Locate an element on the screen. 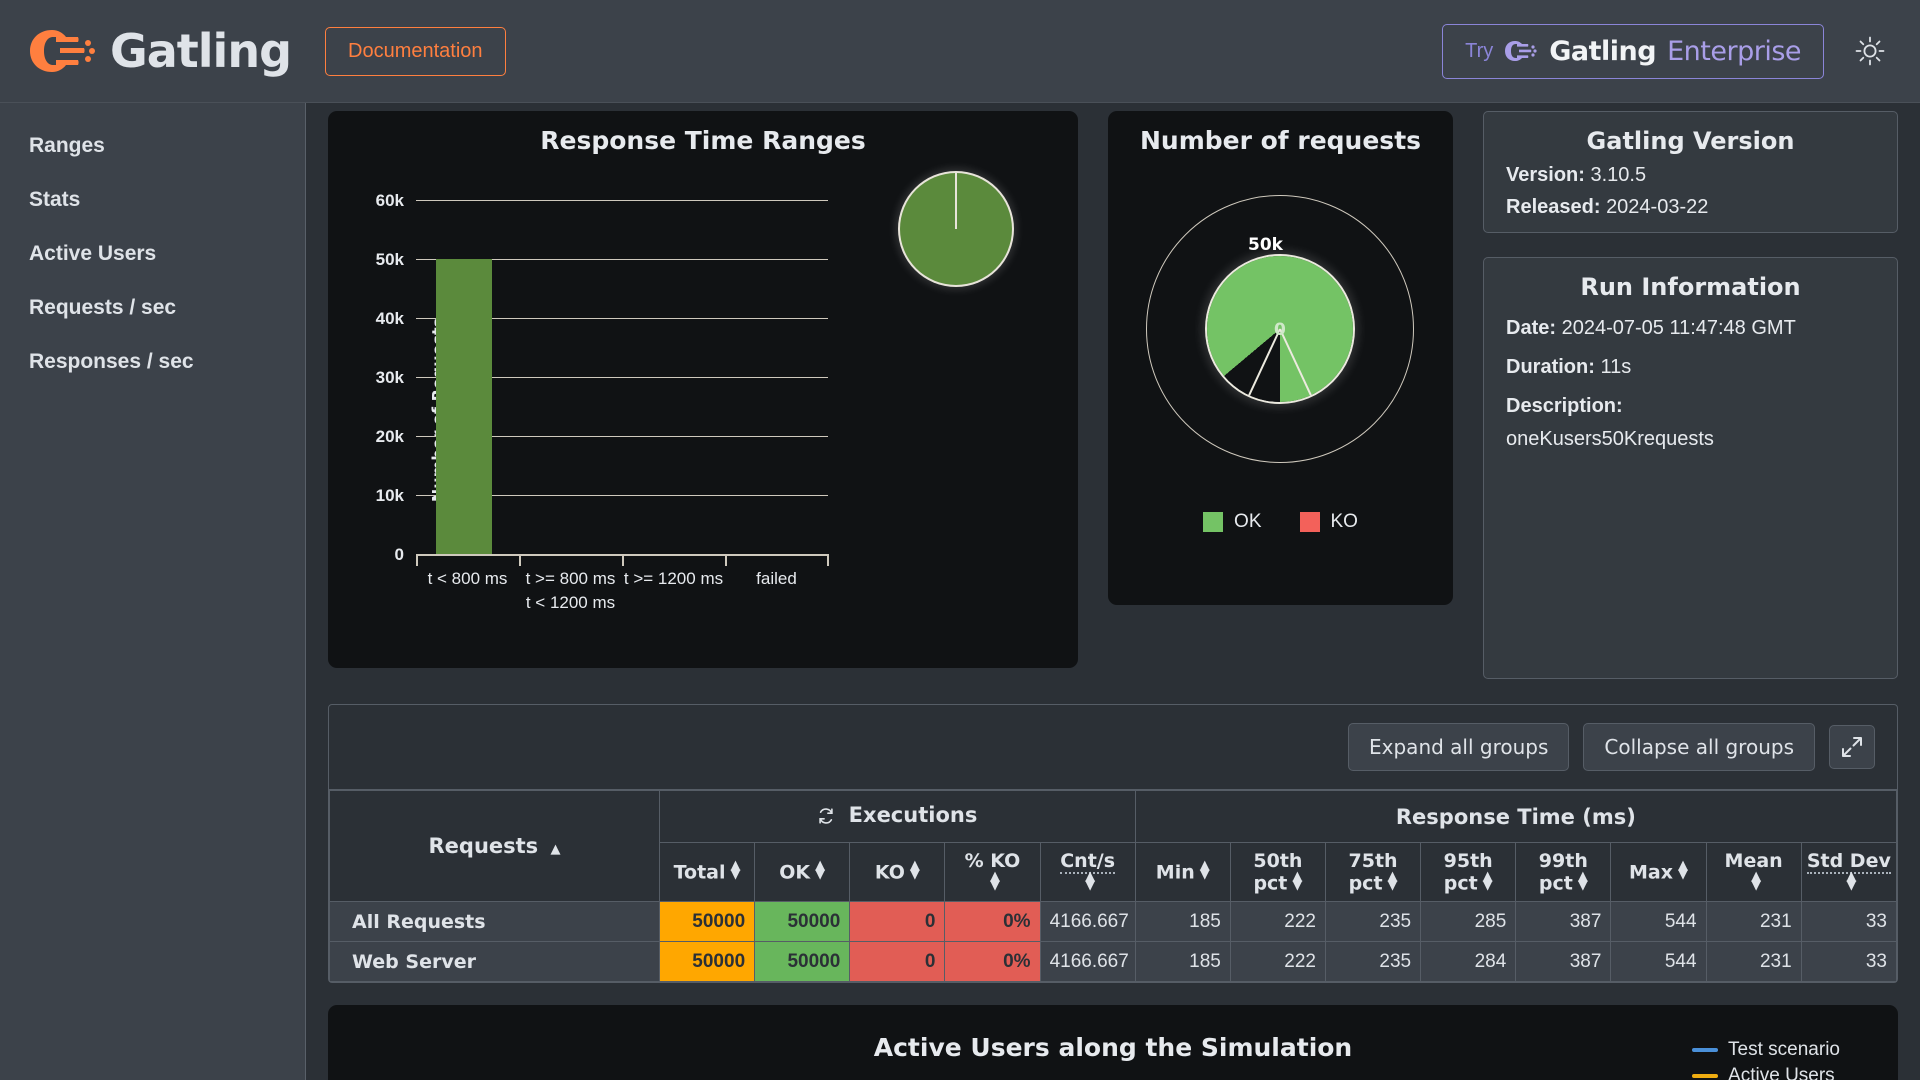 The image size is (1920, 1080). number-of-requests-title: Number of requests is located at coordinates (1280, 140).